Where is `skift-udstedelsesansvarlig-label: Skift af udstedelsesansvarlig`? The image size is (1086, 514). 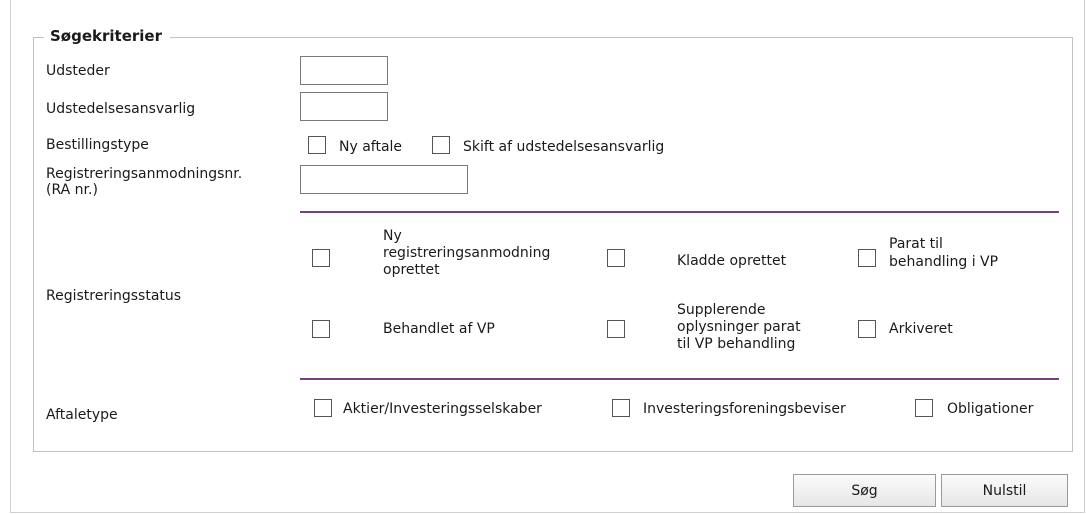
skift-udstedelsesansvarlig-label: Skift af udstedelsesansvarlig is located at coordinates (564, 147).